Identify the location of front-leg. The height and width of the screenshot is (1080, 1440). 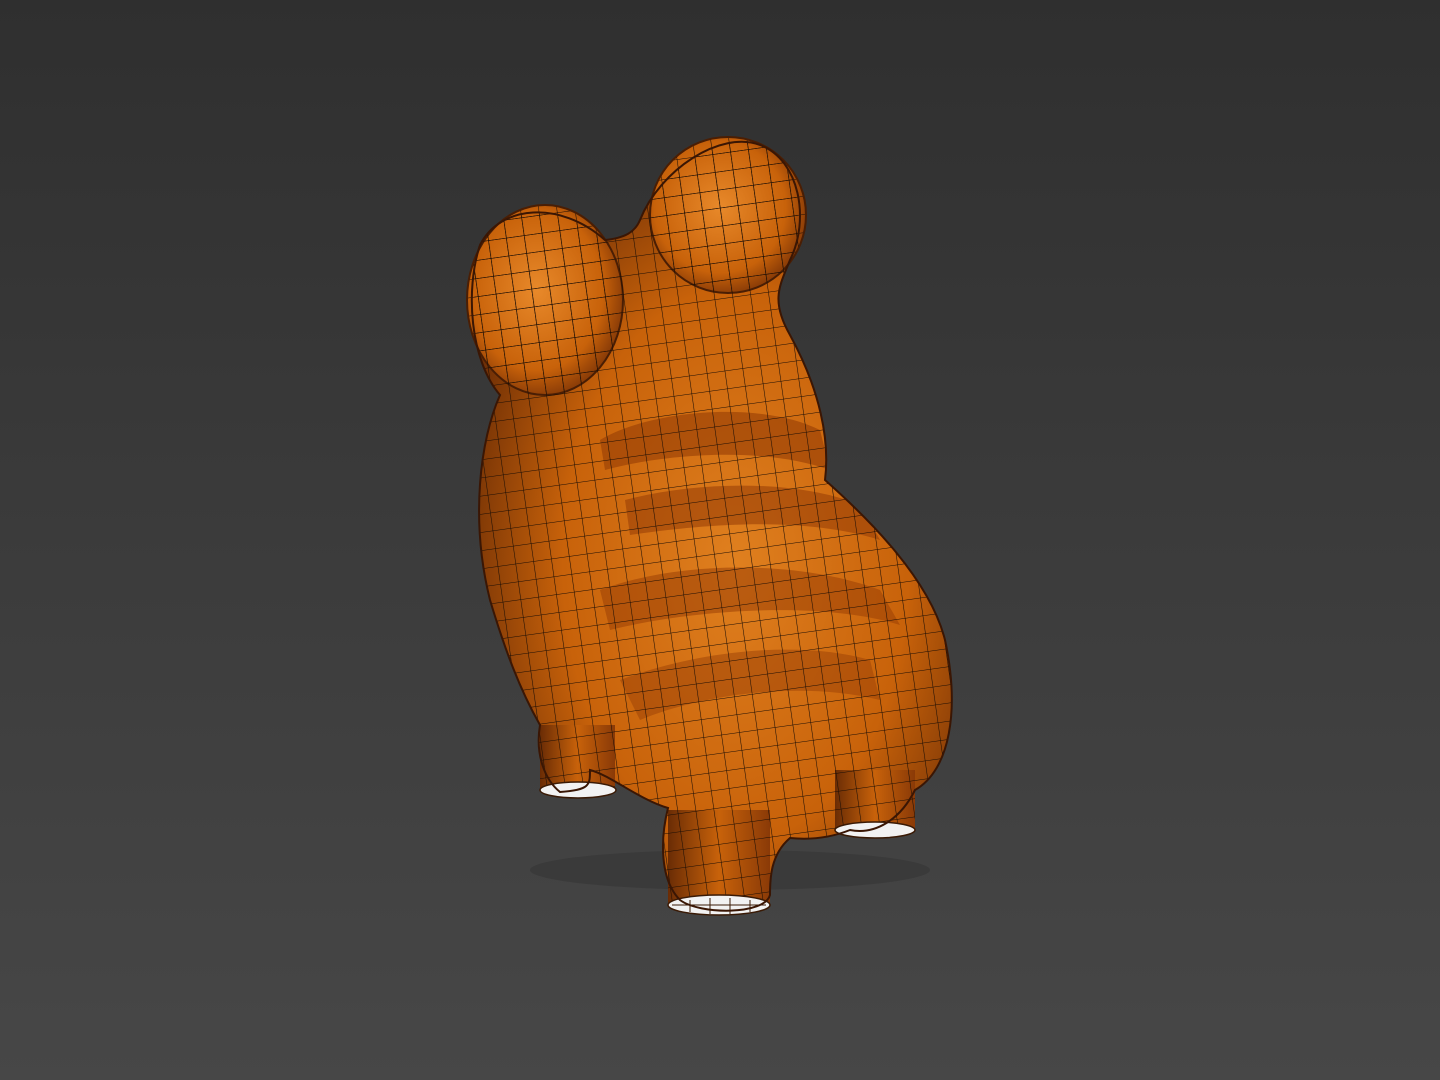
(719, 863).